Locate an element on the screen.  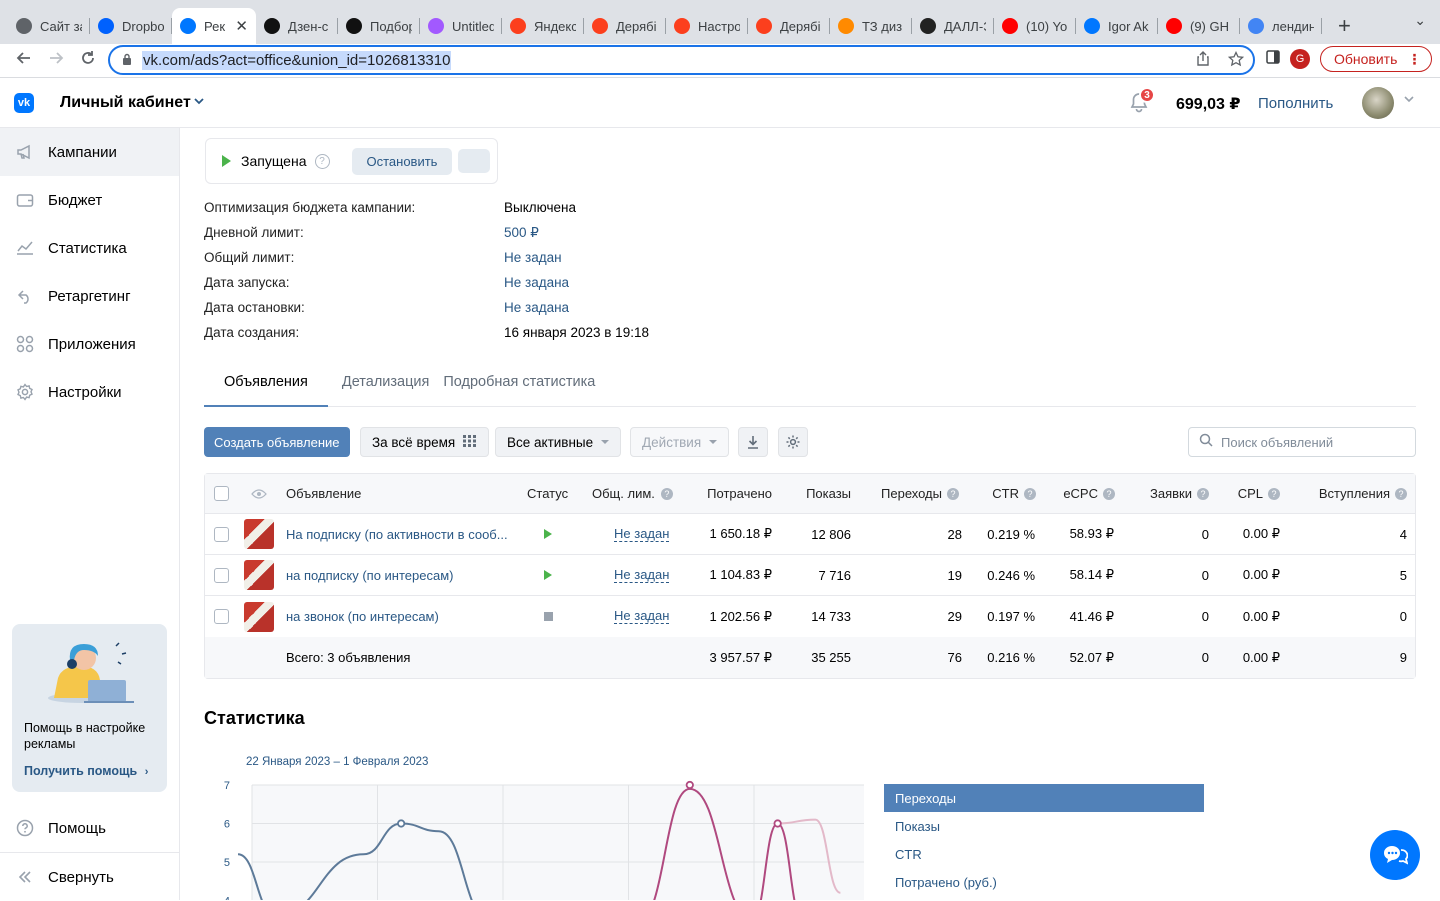
legend-item: CTR is located at coordinates (1044, 854).